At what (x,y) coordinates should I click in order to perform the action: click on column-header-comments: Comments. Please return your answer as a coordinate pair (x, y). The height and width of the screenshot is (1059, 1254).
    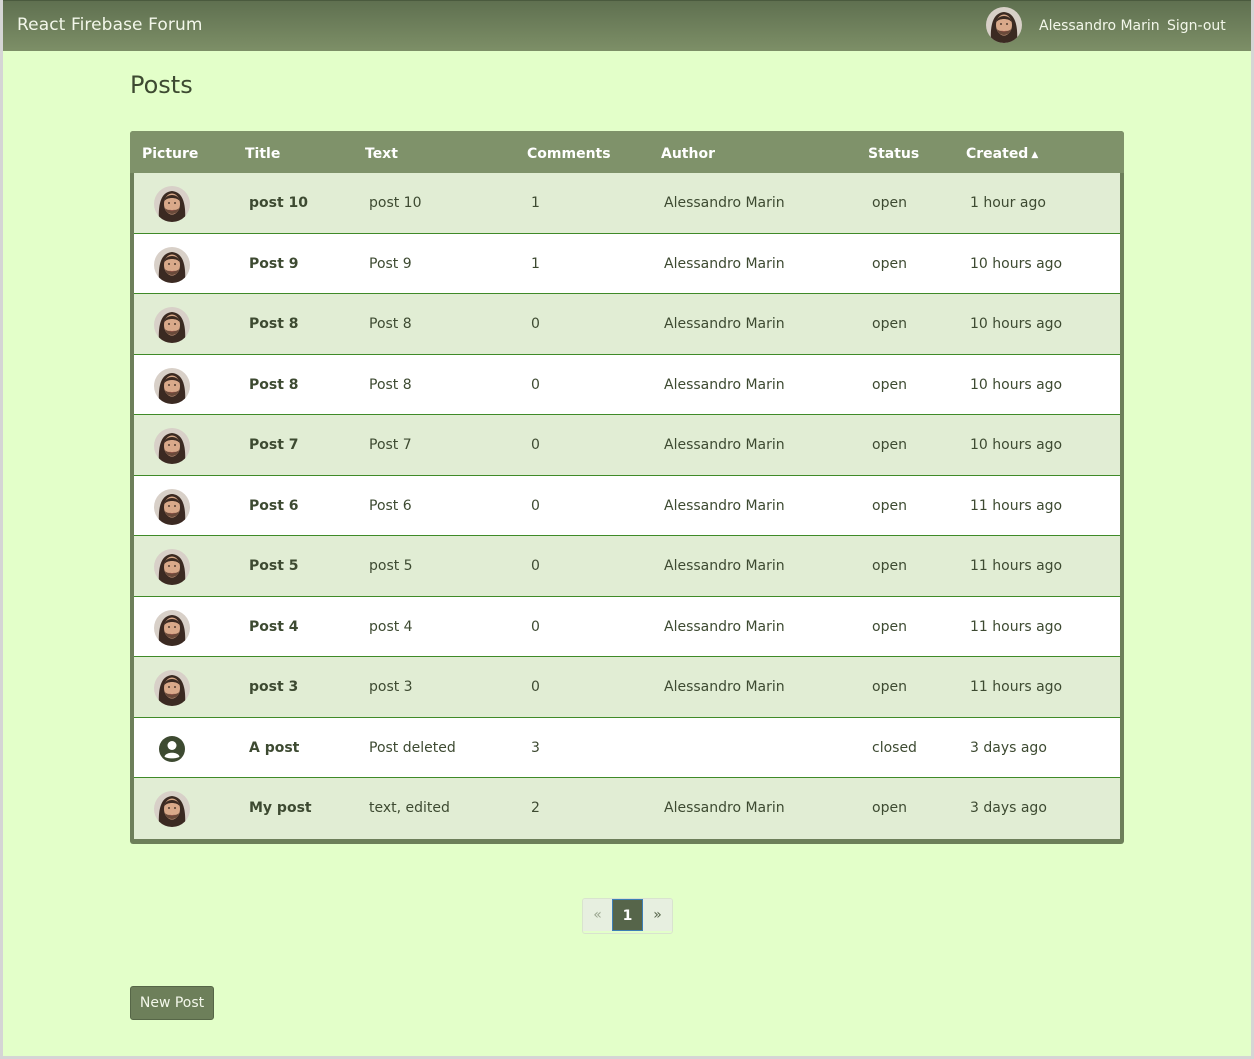
    Looking at the image, I should click on (569, 154).